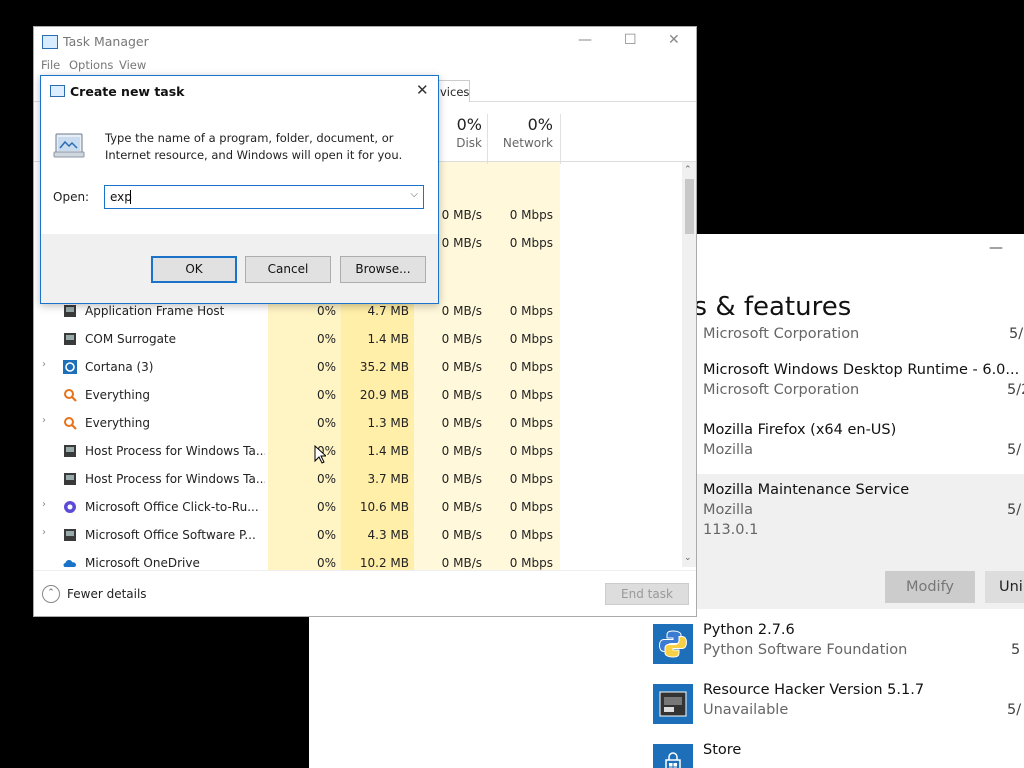 Image resolution: width=1024 pixels, height=768 pixels. What do you see at coordinates (647, 594) in the screenshot?
I see `end-task-button: End task` at bounding box center [647, 594].